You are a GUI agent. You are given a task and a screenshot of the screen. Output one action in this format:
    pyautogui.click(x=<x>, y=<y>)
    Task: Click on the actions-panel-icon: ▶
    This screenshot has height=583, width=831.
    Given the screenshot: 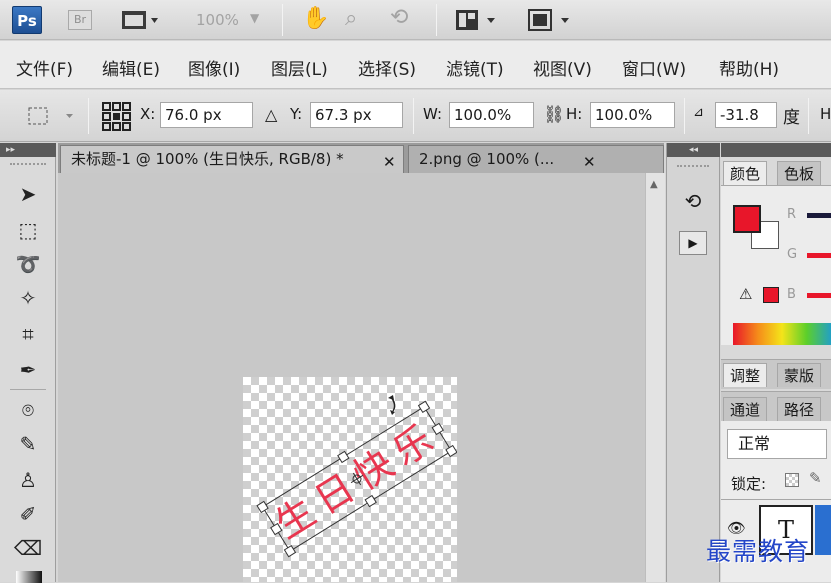 What is the action you would take?
    pyautogui.click(x=693, y=243)
    